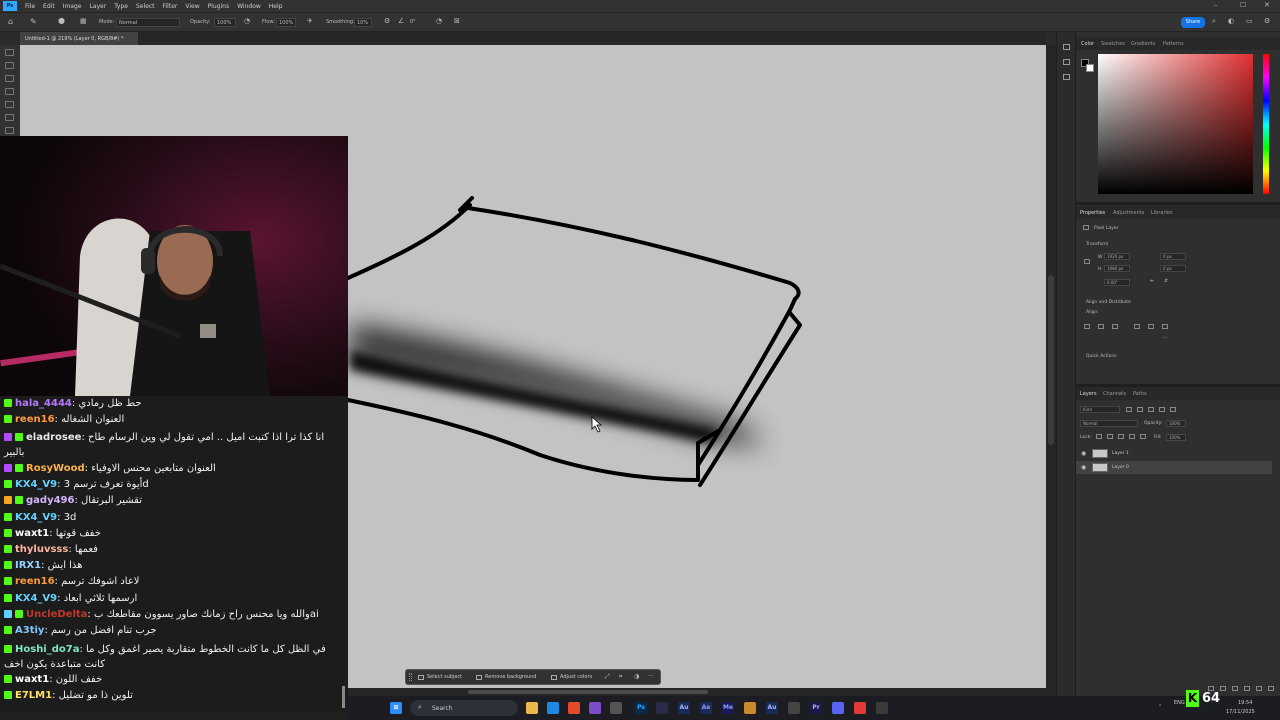 Image resolution: width=1280 pixels, height=720 pixels. Describe the element at coordinates (33, 695) in the screenshot. I see `chat-username: E7LM1` at that location.